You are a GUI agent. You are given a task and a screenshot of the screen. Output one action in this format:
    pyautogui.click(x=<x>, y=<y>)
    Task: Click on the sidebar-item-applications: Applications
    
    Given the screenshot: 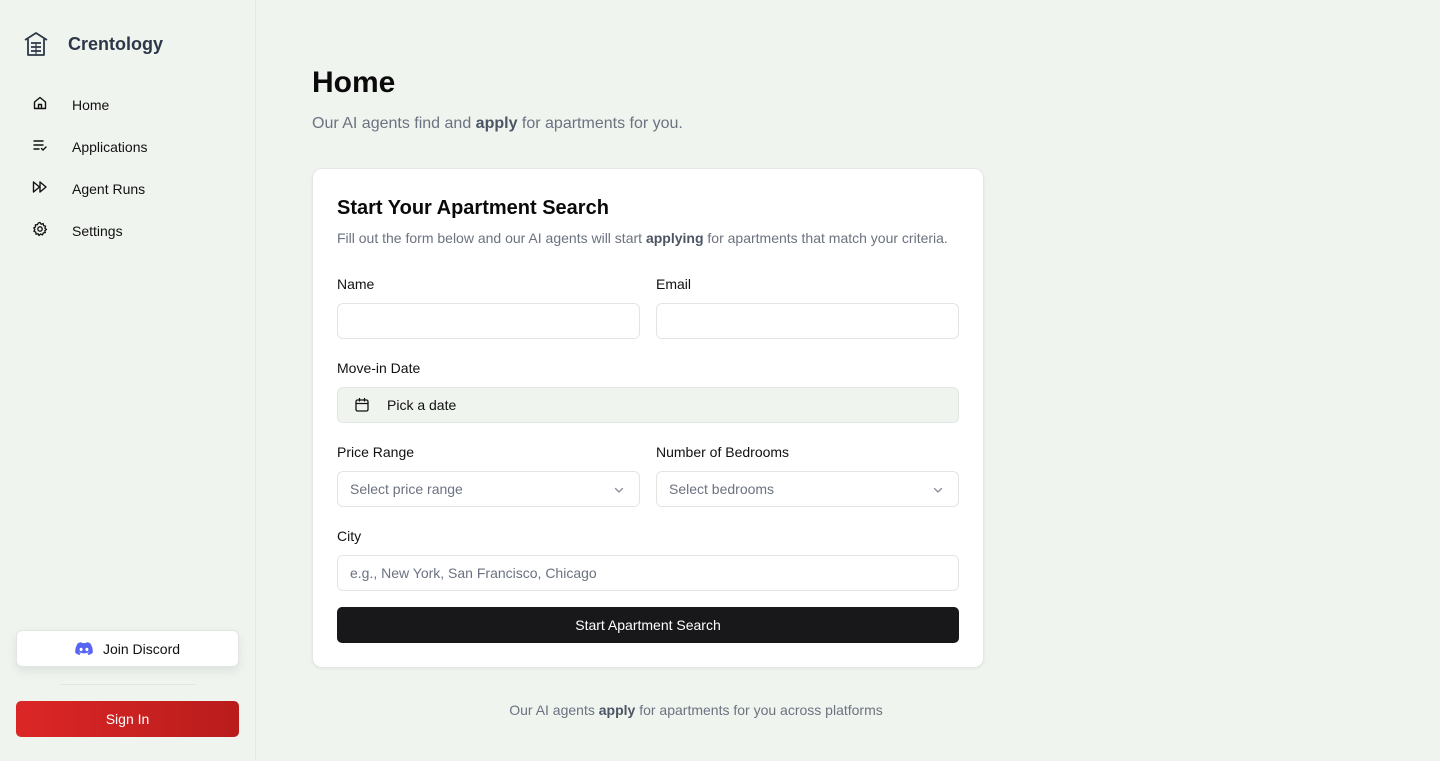 What is the action you would take?
    pyautogui.click(x=128, y=147)
    